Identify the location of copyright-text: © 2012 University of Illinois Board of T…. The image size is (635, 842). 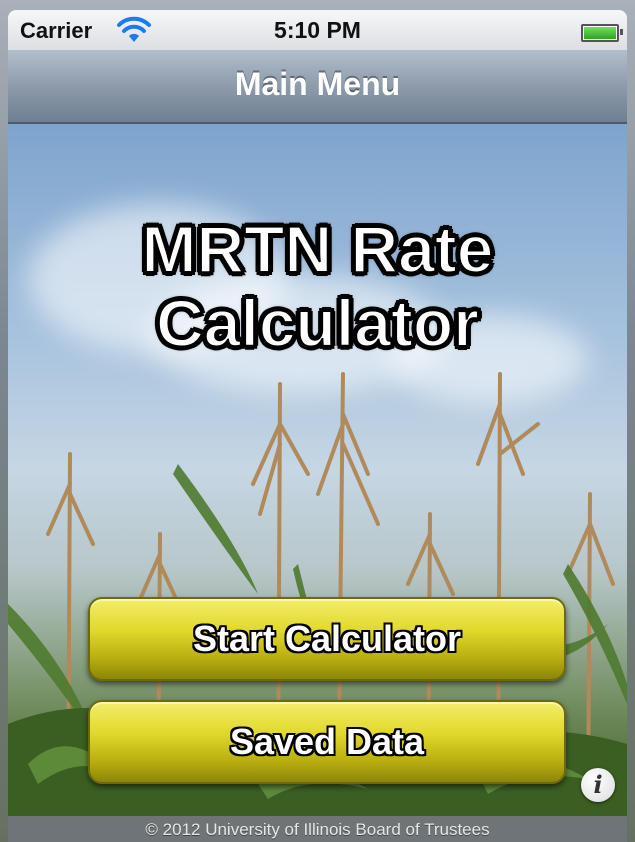
(317, 829).